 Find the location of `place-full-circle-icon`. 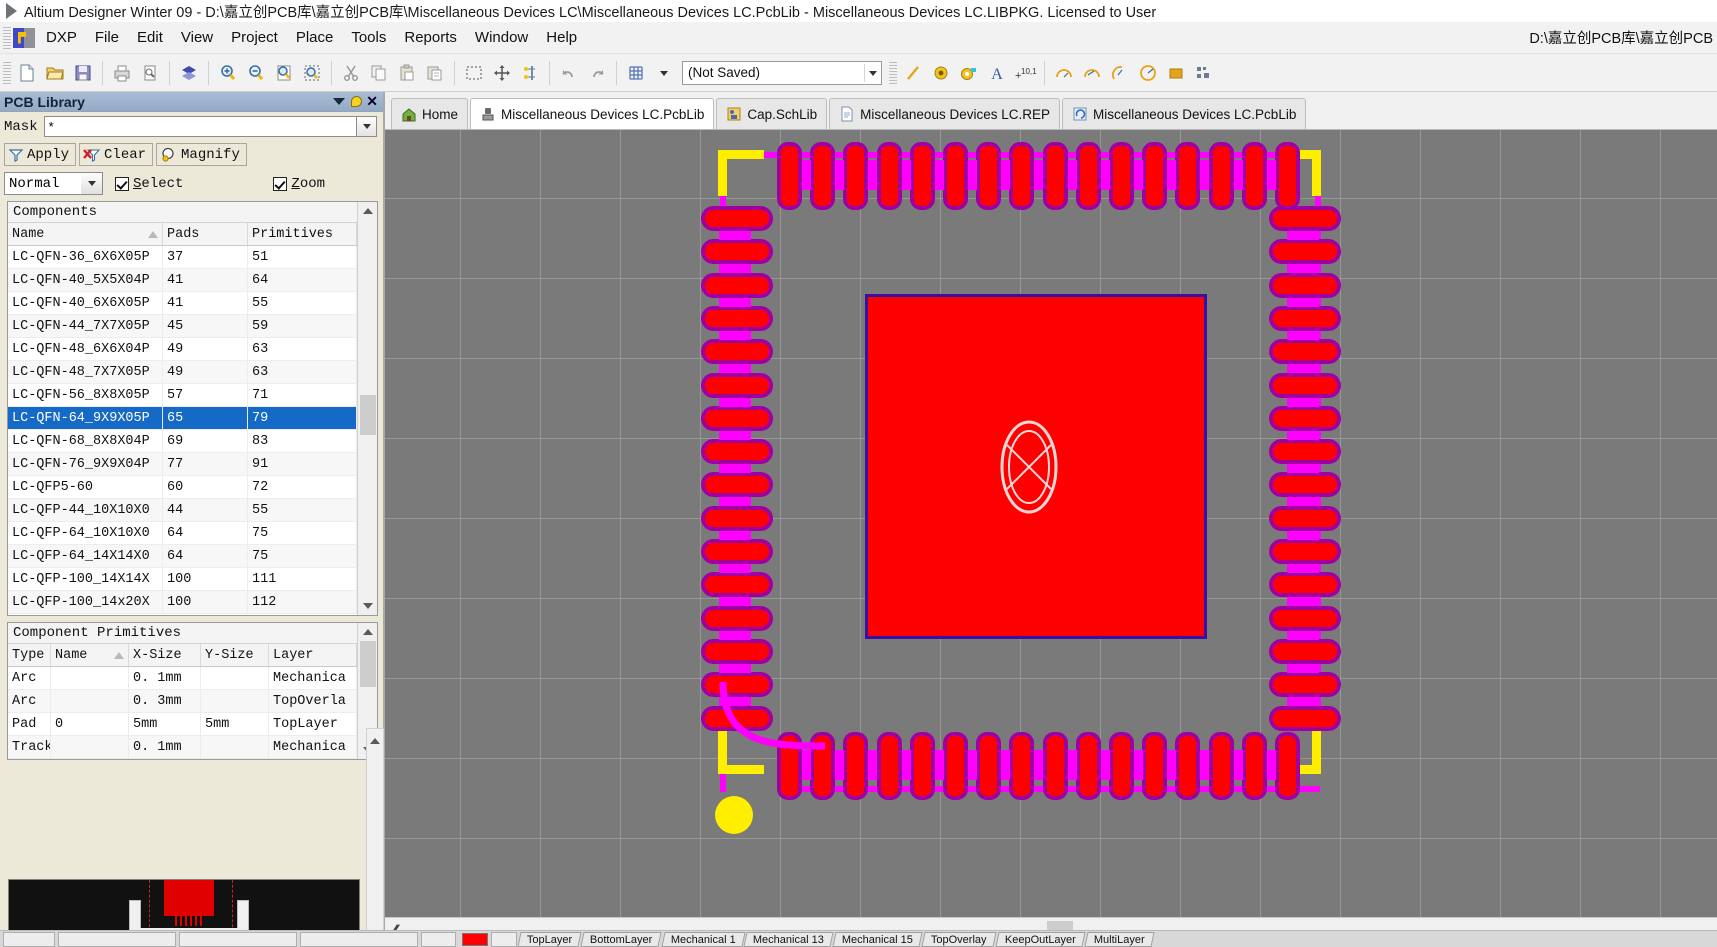

place-full-circle-icon is located at coordinates (1148, 73).